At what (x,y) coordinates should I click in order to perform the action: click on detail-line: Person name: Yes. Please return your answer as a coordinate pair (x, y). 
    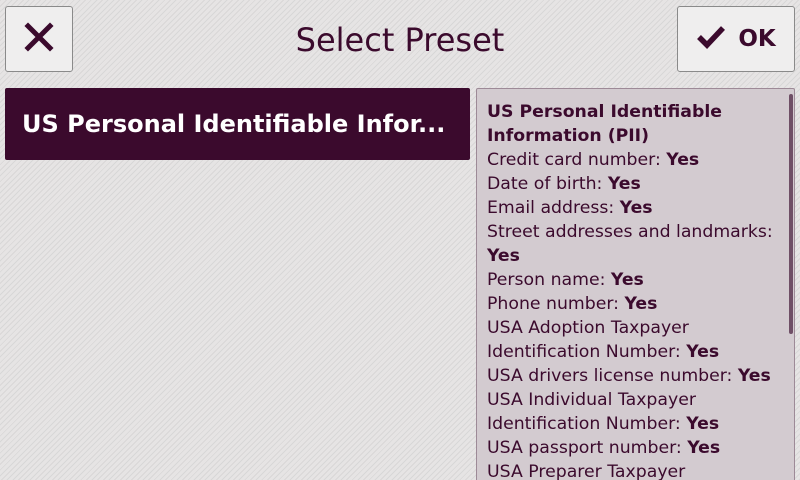
    Looking at the image, I should click on (633, 280).